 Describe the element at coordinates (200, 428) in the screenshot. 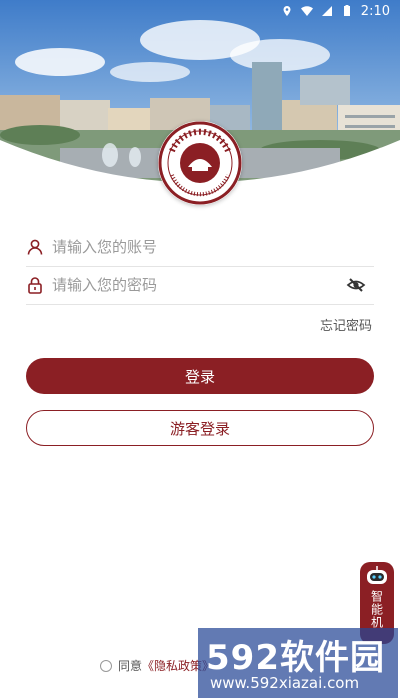

I see `guest-login-button: 游客登录` at that location.